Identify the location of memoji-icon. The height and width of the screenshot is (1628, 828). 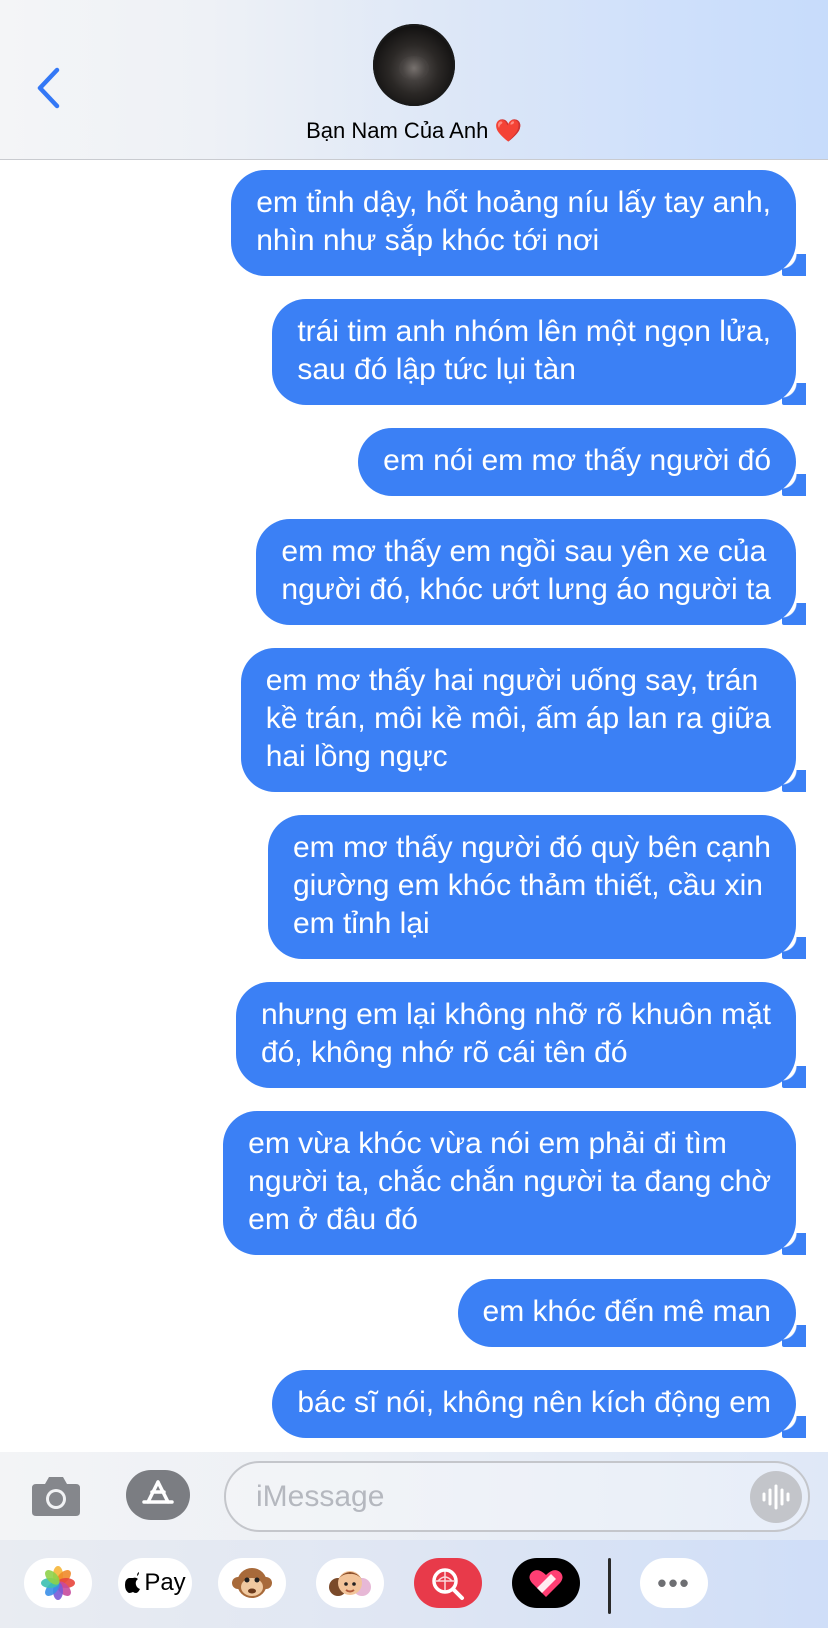
(350, 1583).